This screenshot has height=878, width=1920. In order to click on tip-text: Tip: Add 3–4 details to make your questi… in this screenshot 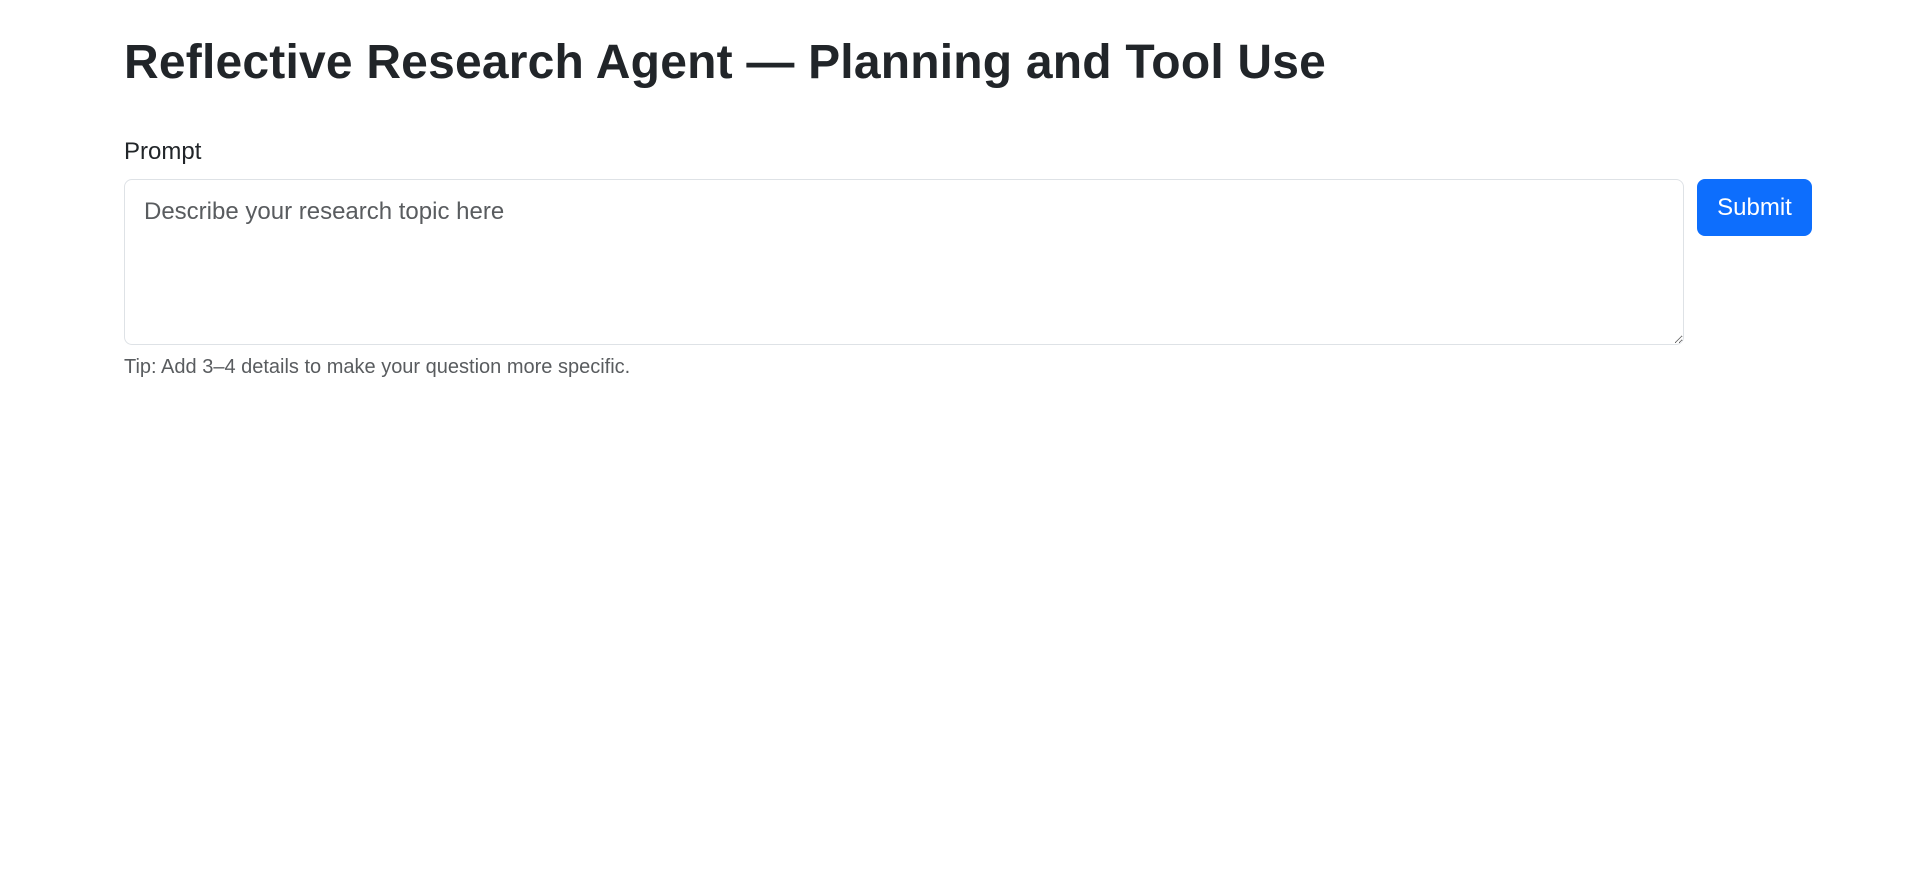, I will do `click(377, 367)`.